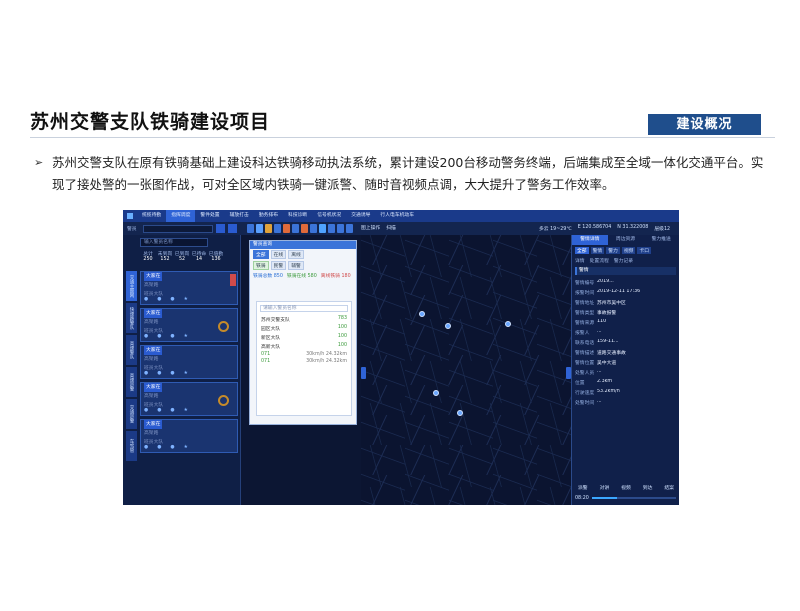 The width and height of the screenshot is (800, 611). What do you see at coordinates (597, 250) in the screenshot?
I see `detail-chip: 警情` at bounding box center [597, 250].